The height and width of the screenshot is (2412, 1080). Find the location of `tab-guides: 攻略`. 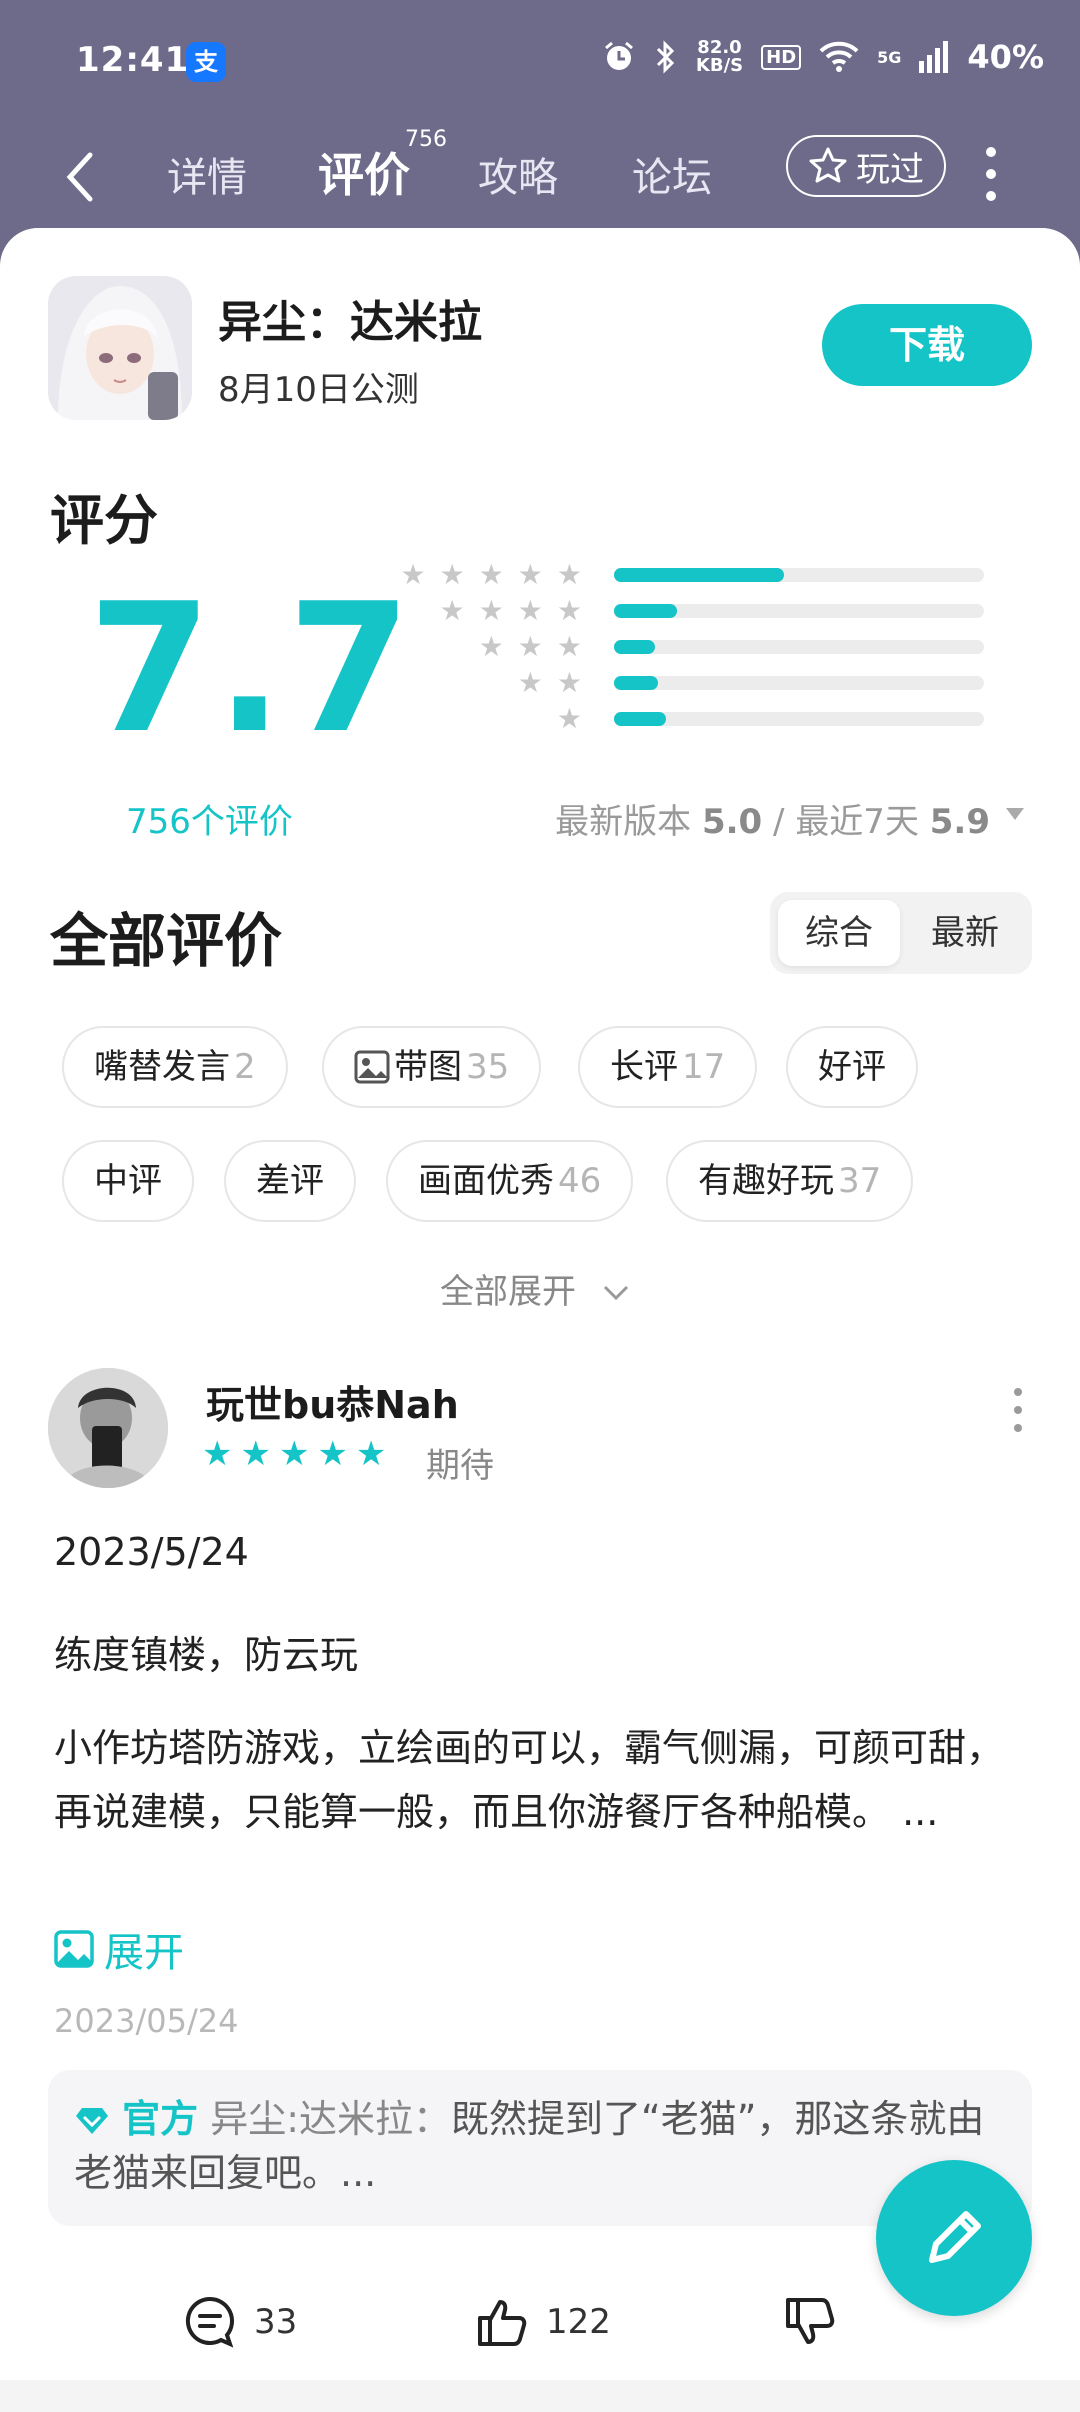

tab-guides: 攻略 is located at coordinates (518, 174).